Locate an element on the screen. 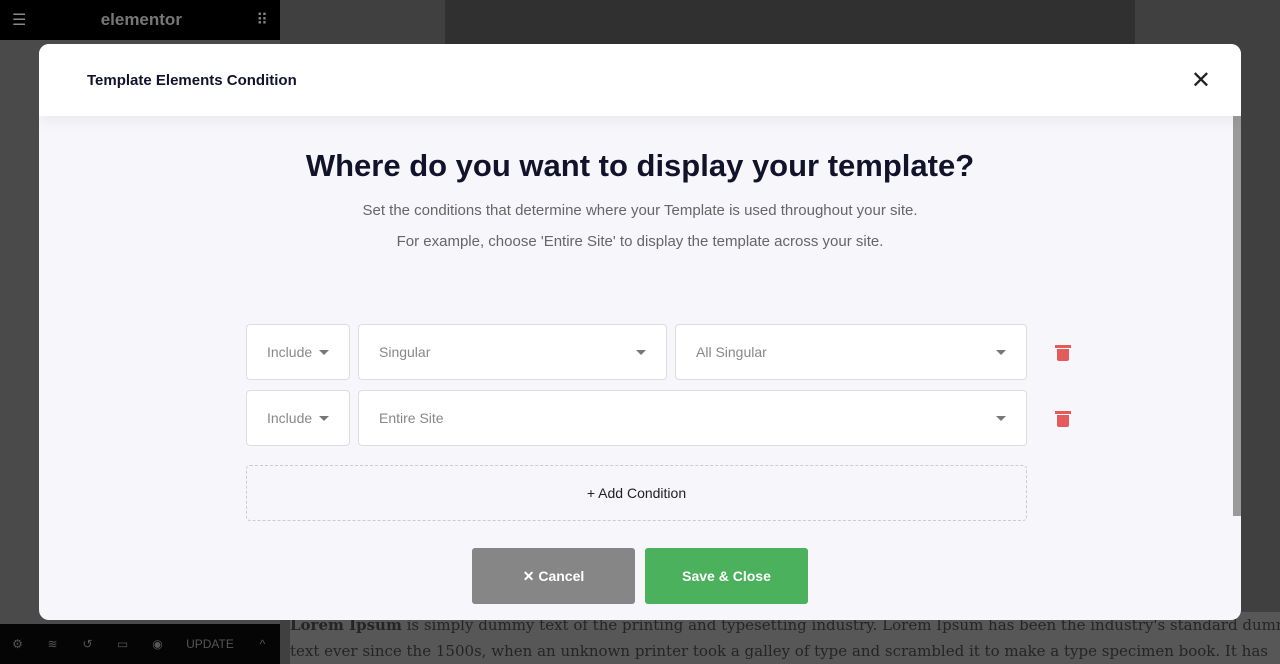 This screenshot has width=1280, height=664. add-condition-button: + Add Condition is located at coordinates (636, 493).